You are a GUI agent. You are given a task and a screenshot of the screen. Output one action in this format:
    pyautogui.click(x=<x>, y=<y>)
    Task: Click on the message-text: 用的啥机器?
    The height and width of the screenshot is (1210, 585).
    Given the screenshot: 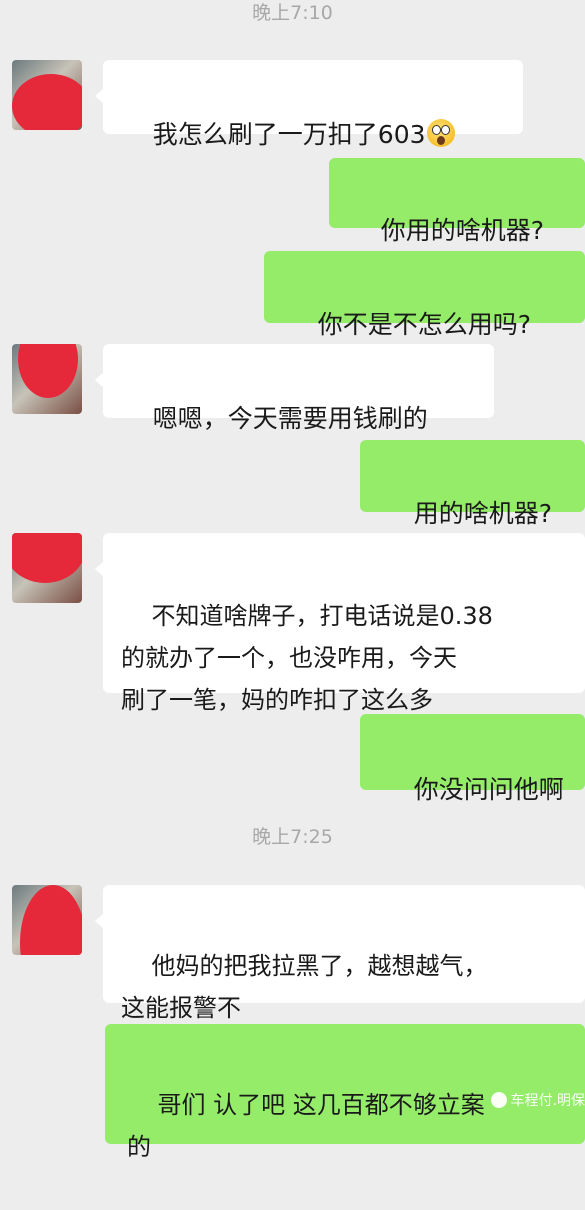 What is the action you would take?
    pyautogui.click(x=483, y=513)
    